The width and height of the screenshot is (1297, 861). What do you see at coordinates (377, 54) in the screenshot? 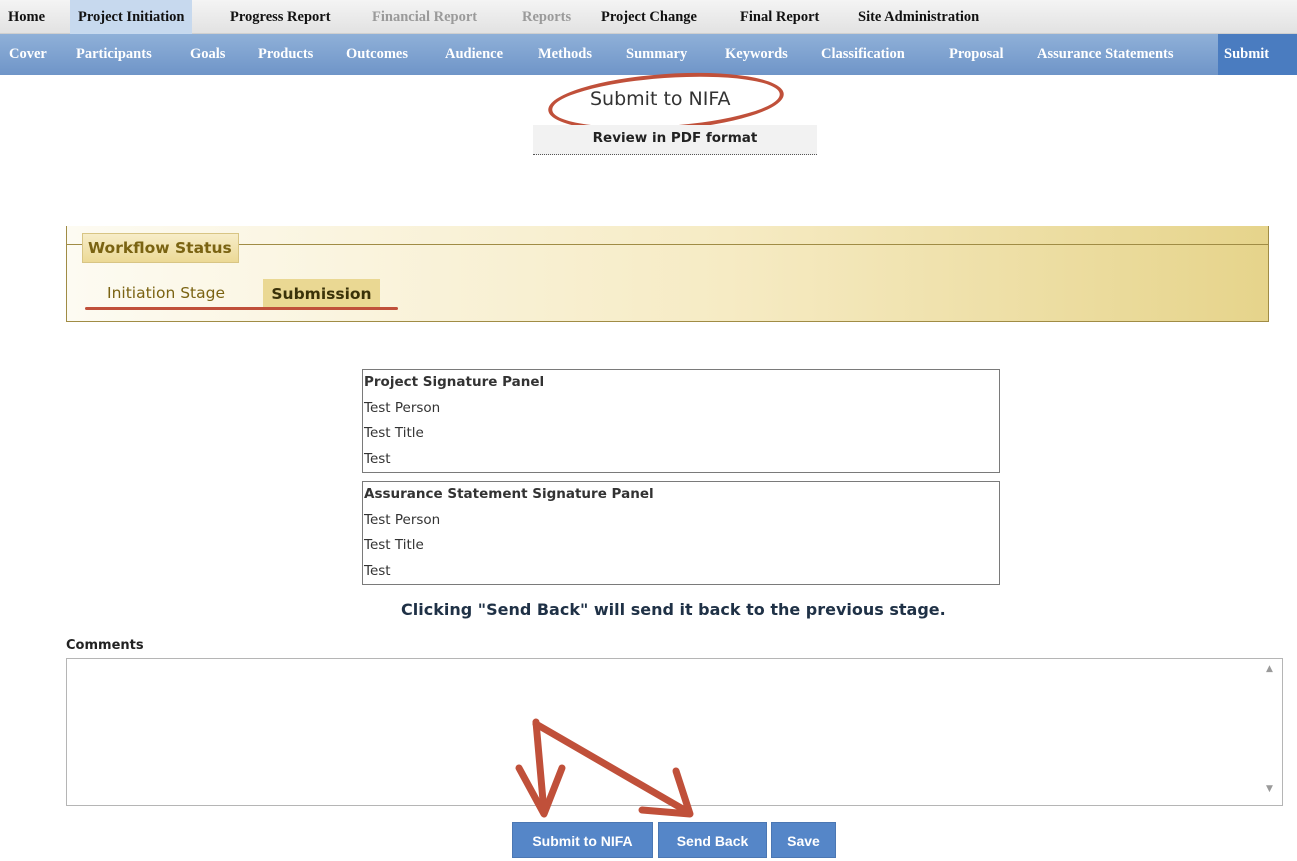
I see `section-tab-outcomes: Outcomes` at bounding box center [377, 54].